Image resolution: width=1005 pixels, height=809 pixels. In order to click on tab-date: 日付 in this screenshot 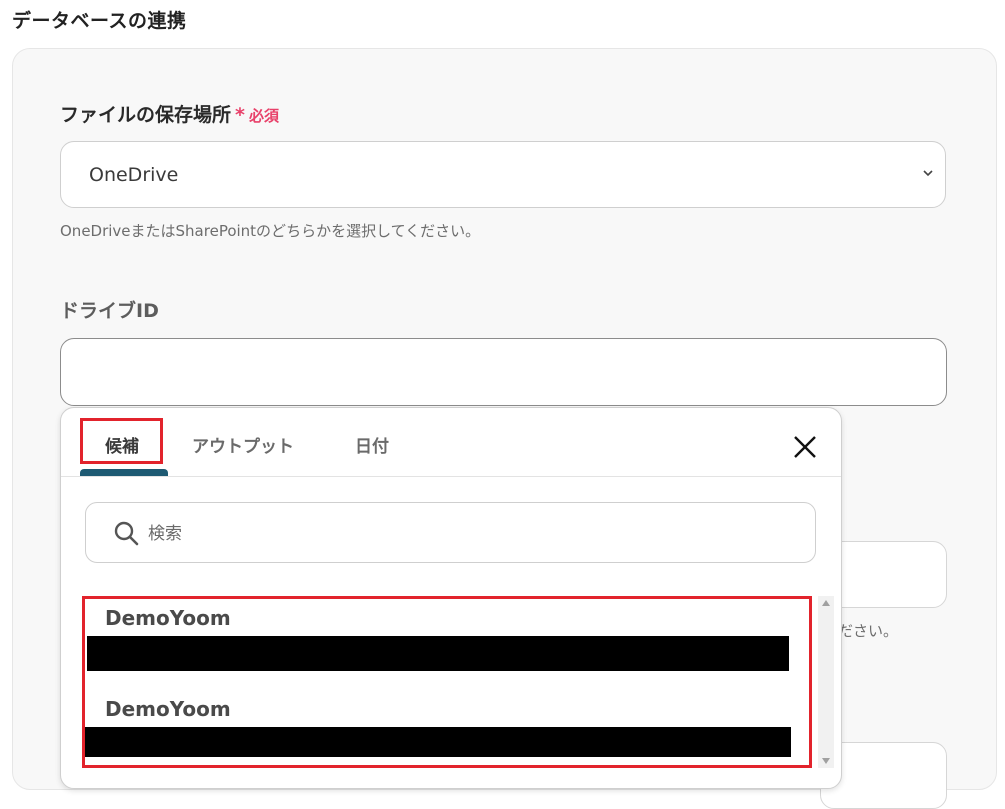, I will do `click(372, 444)`.